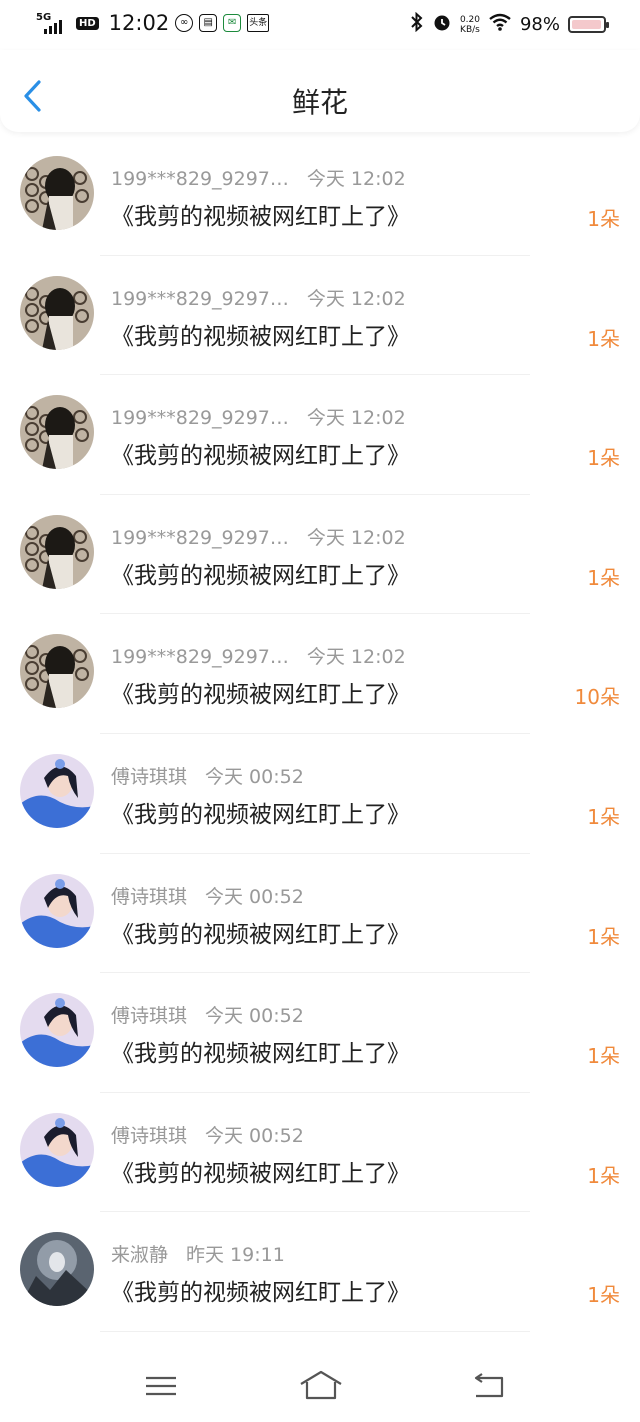  I want to click on status-right: 0.20 KB/s 98%, so click(509, 24).